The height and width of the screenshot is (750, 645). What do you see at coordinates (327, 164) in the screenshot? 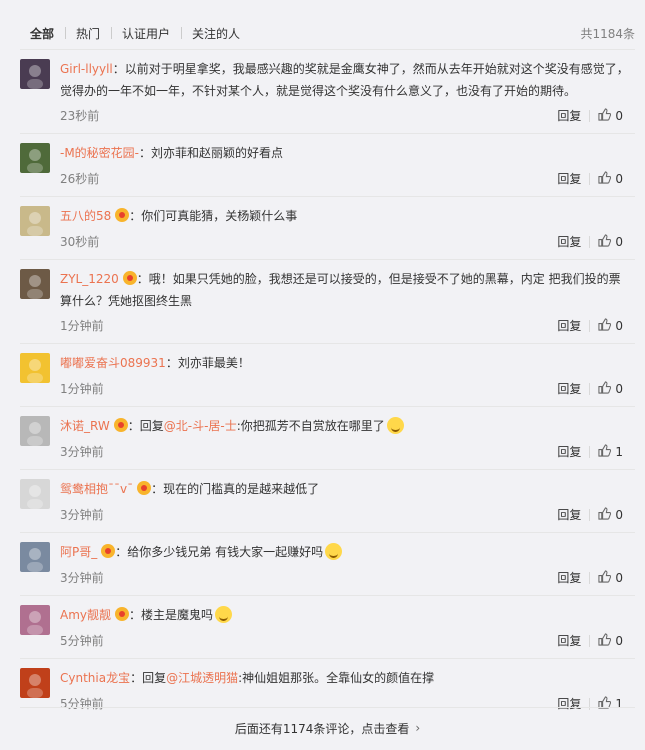
I see `comment-item: -M的秘密花园-：刘亦菲和赵丽颖的好看点 26秒前 回复 0` at bounding box center [327, 164].